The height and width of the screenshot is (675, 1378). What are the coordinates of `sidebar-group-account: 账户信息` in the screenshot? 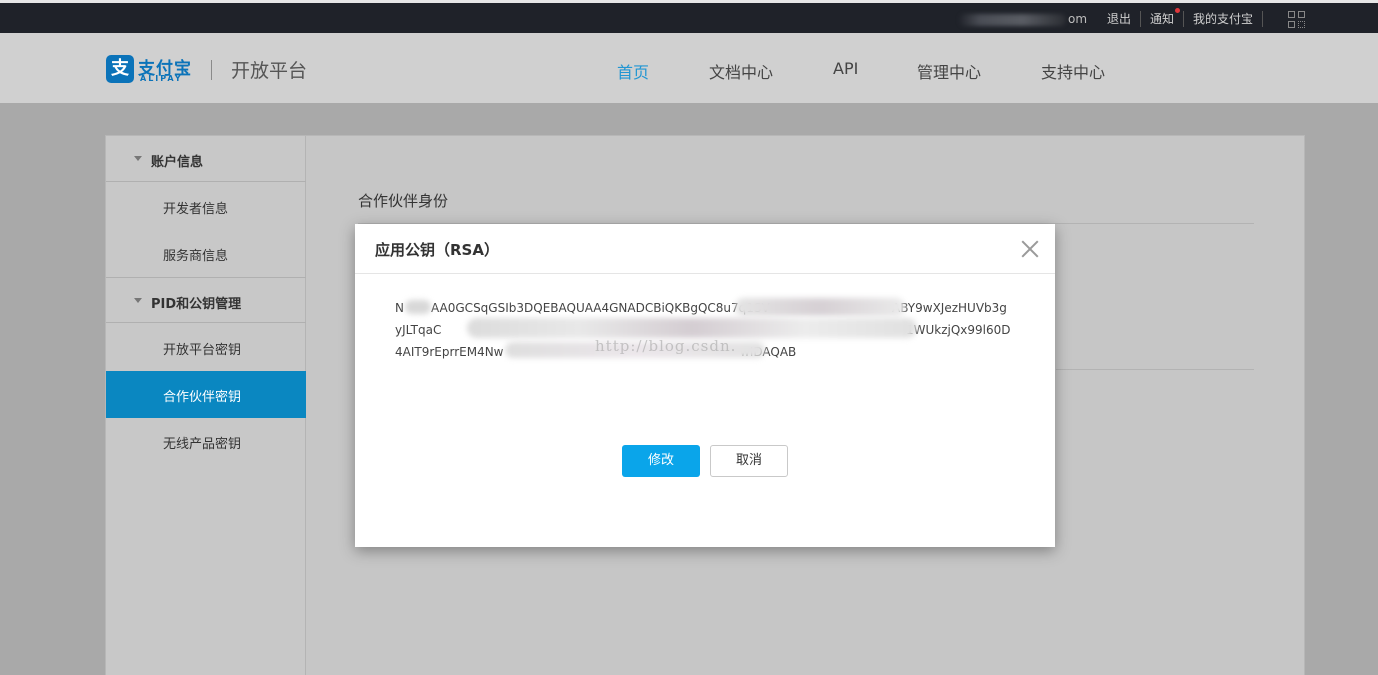 It's located at (206, 159).